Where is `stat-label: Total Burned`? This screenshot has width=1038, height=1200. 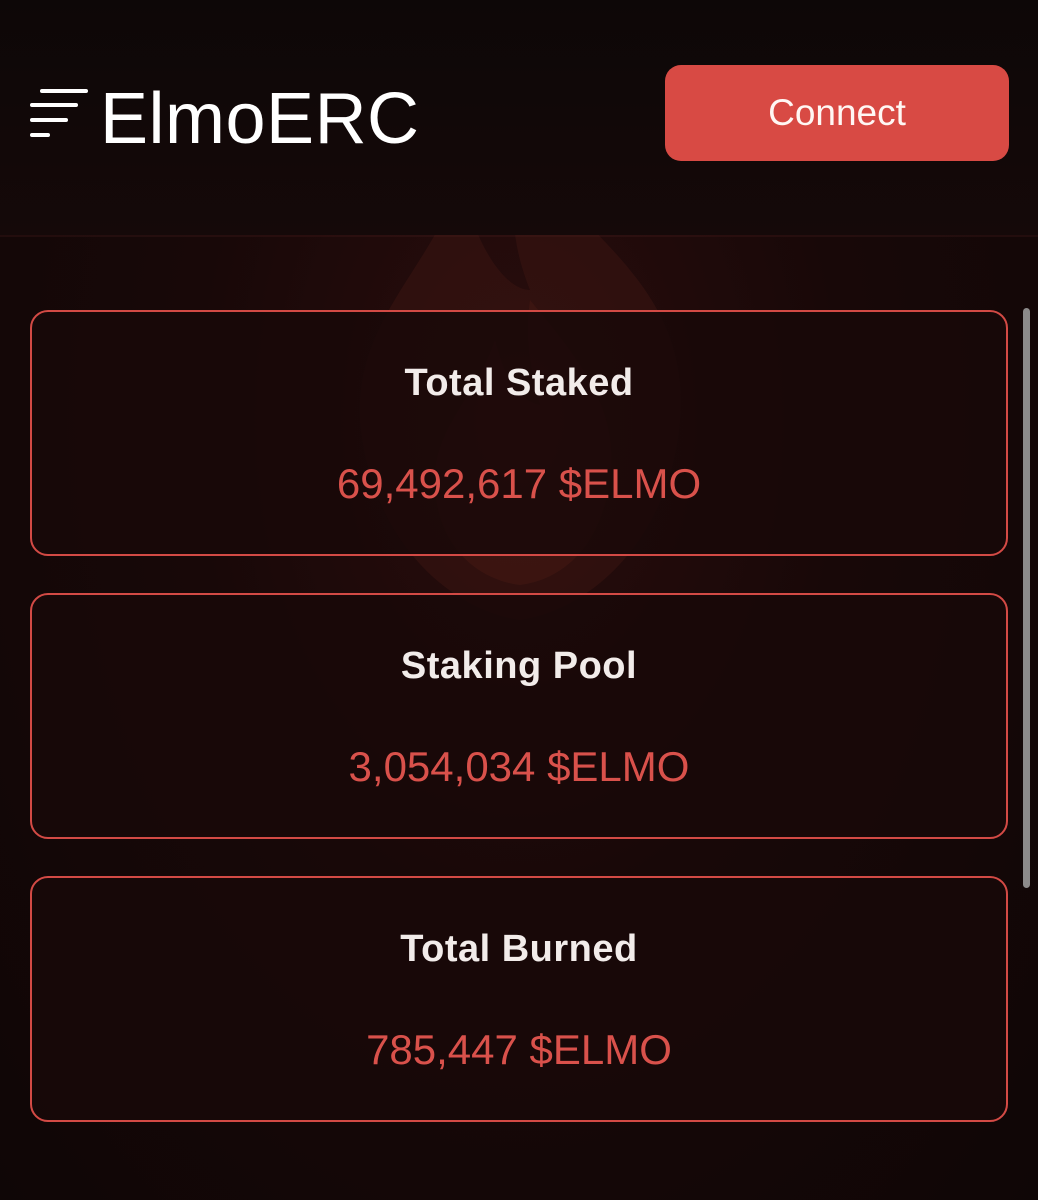 stat-label: Total Burned is located at coordinates (519, 949).